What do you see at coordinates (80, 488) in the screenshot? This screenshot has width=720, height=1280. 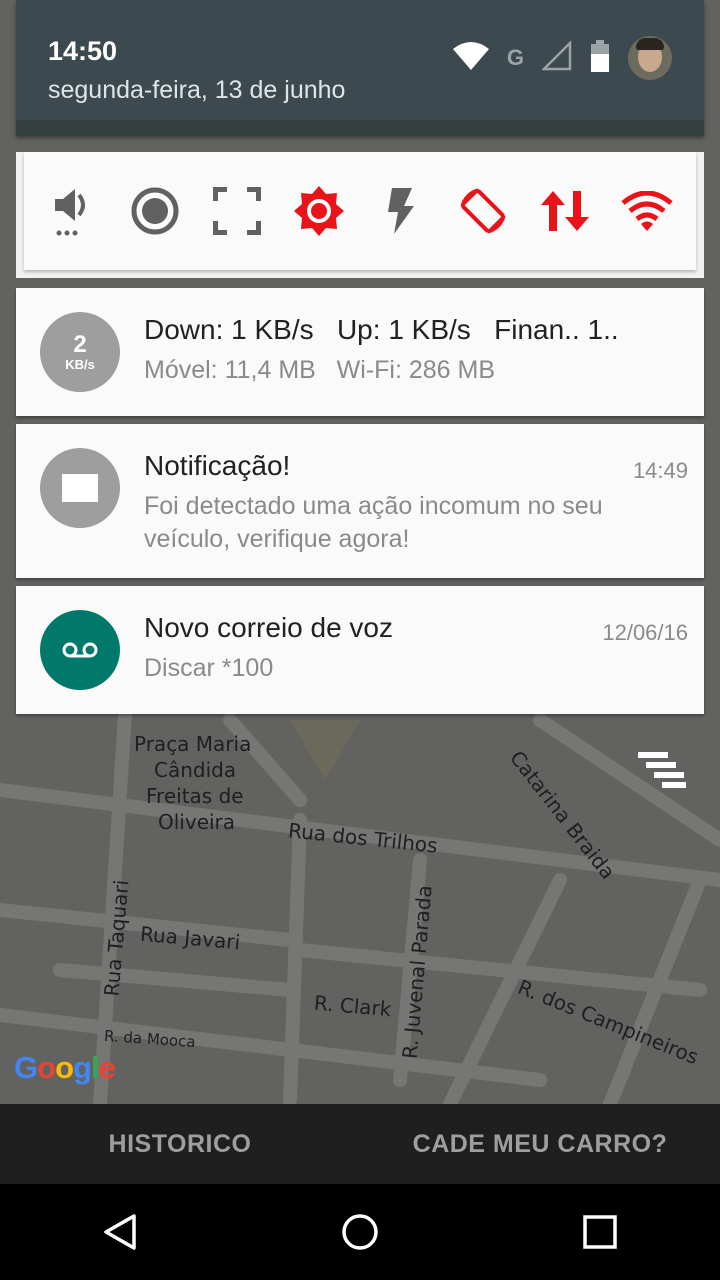 I see `message-icon` at bounding box center [80, 488].